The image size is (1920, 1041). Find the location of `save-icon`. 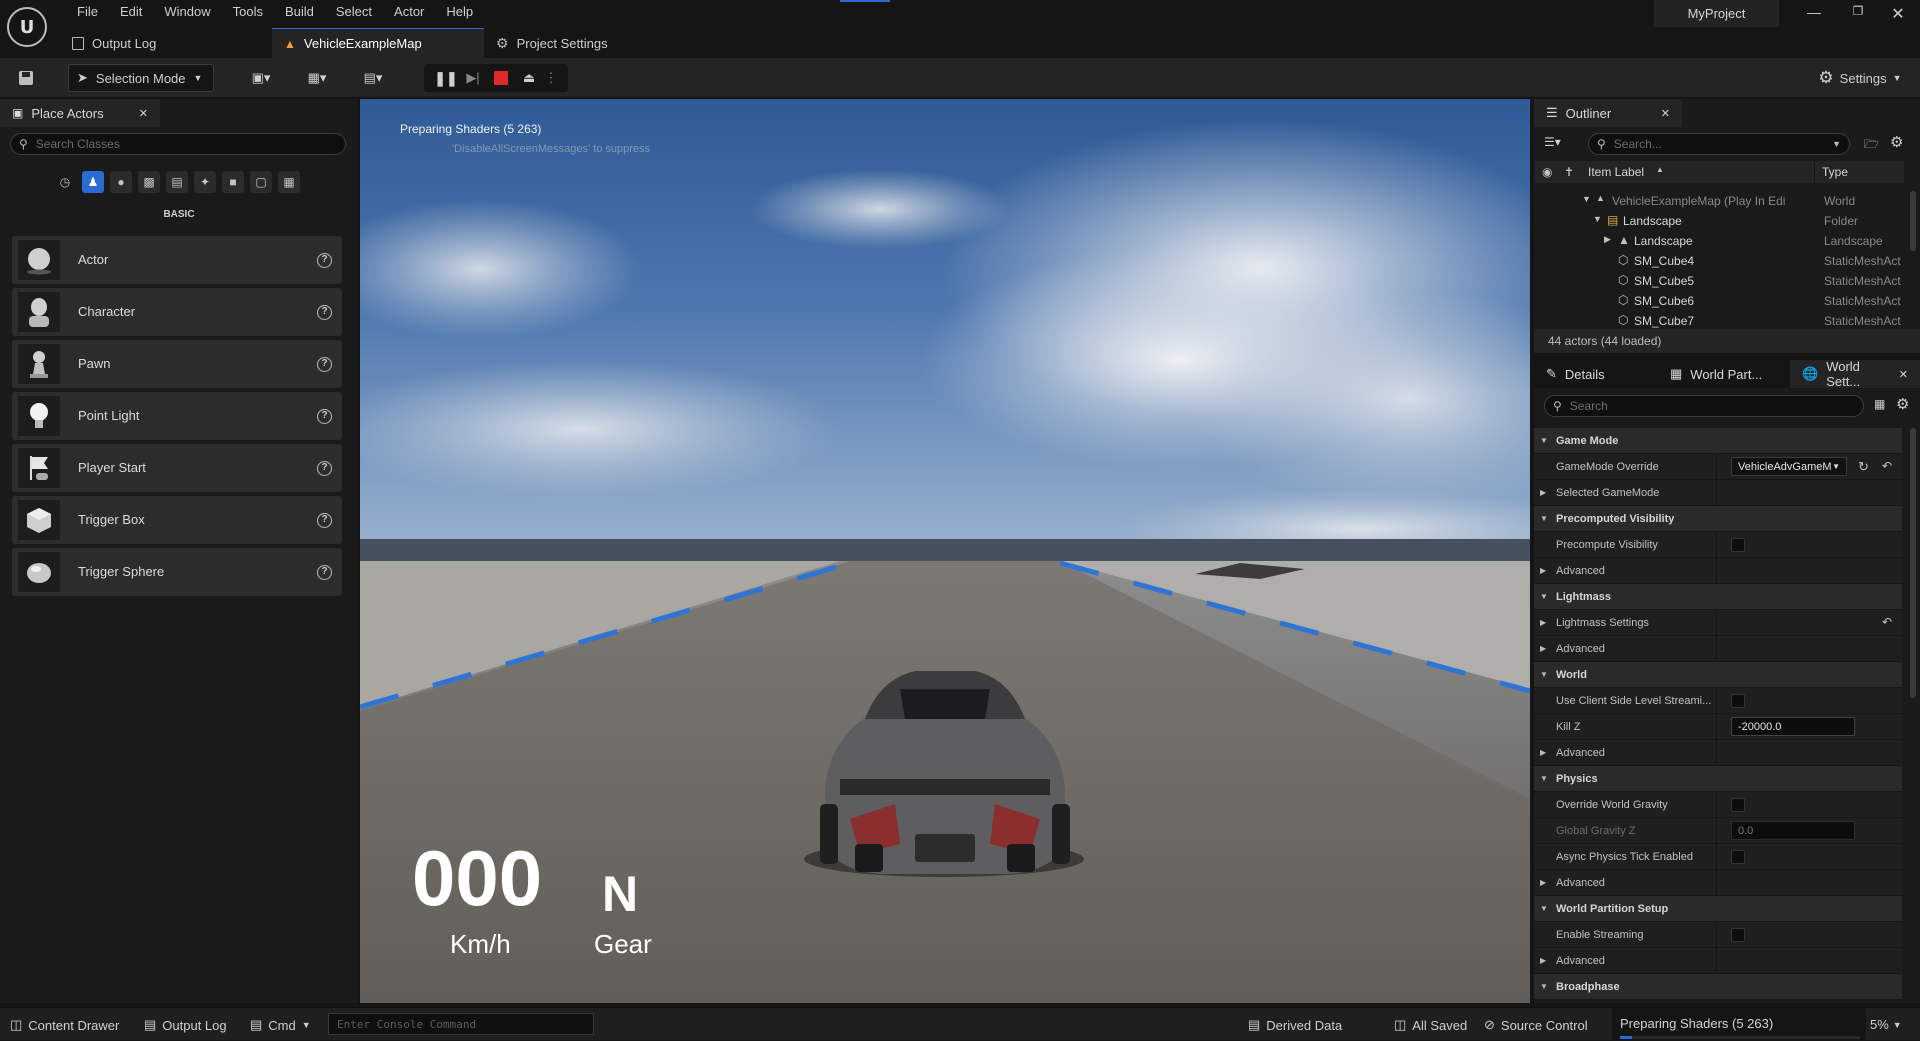

save-icon is located at coordinates (26, 78).